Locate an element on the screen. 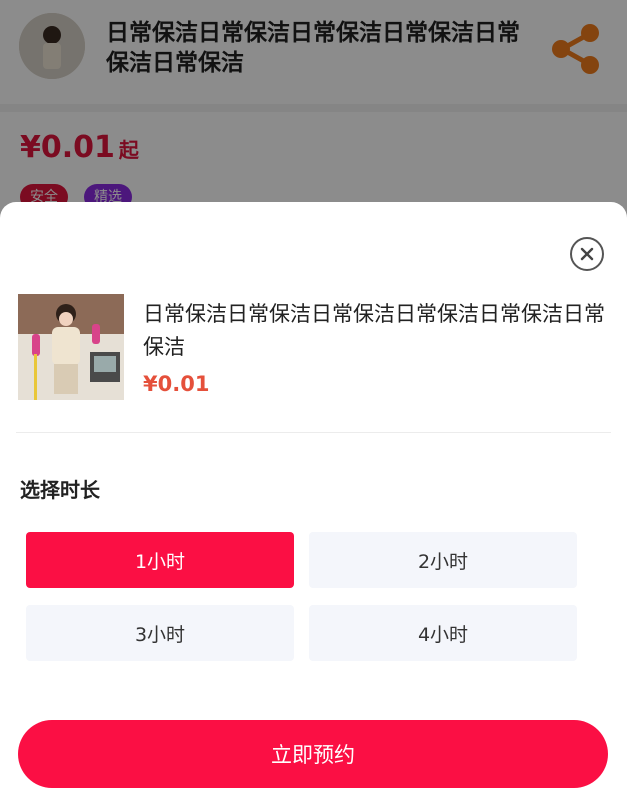 The height and width of the screenshot is (793, 627). divider is located at coordinates (313, 432).